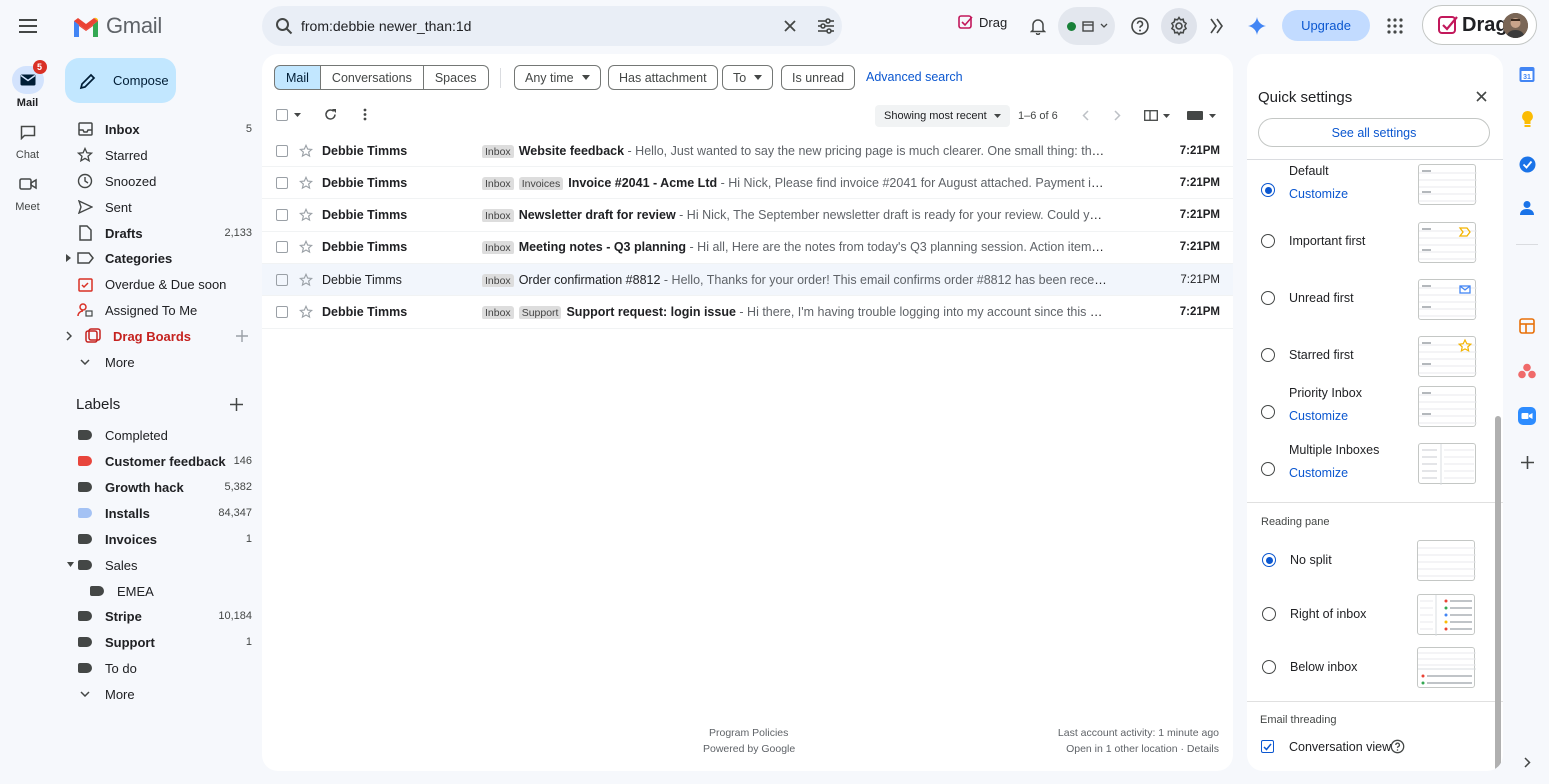 The image size is (1549, 784). Describe the element at coordinates (159, 668) in the screenshot. I see `label-item: To do` at that location.